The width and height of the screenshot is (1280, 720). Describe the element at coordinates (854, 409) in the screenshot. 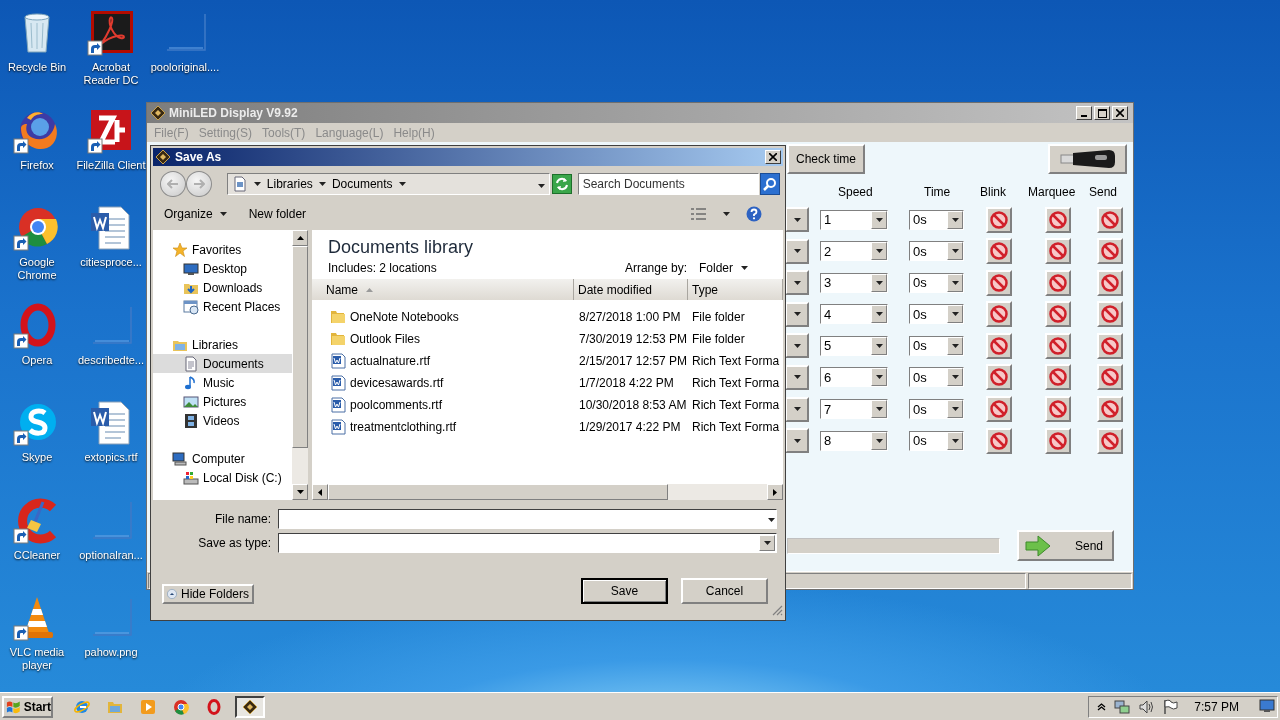

I see `speed-dropdown: 7` at that location.